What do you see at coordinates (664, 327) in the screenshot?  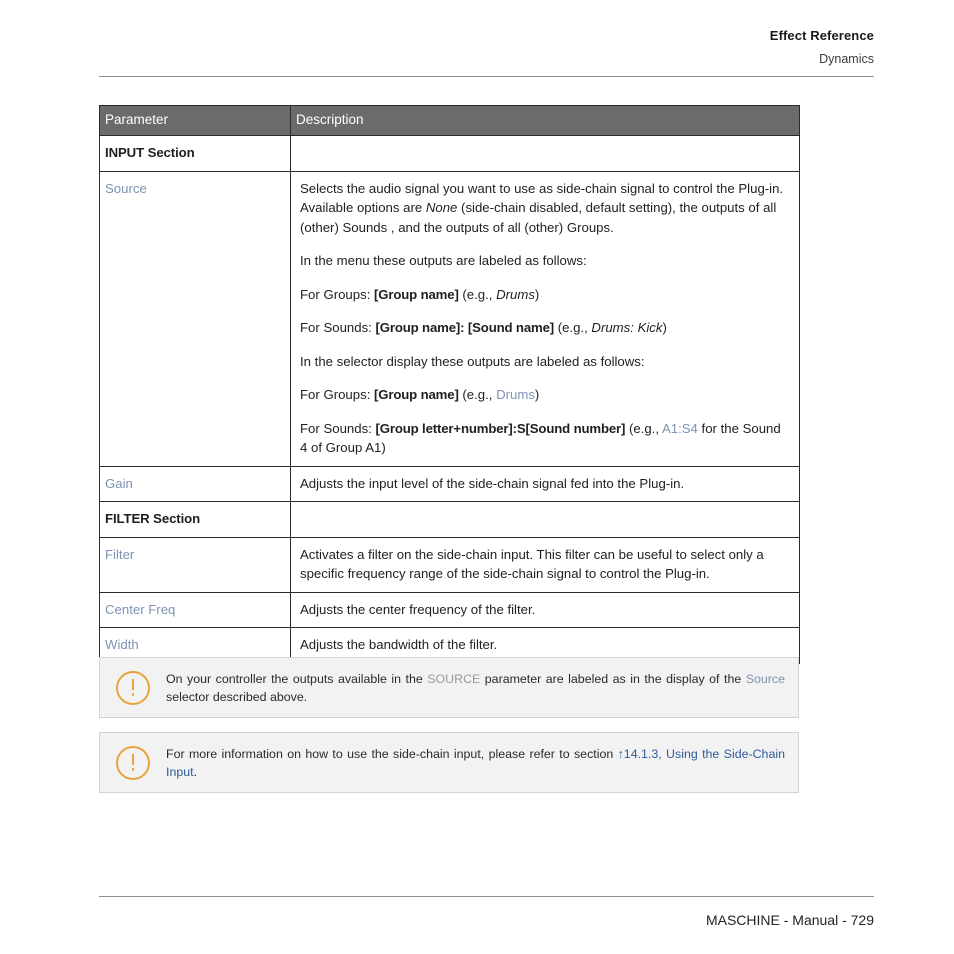 I see `source-p4-c: )` at bounding box center [664, 327].